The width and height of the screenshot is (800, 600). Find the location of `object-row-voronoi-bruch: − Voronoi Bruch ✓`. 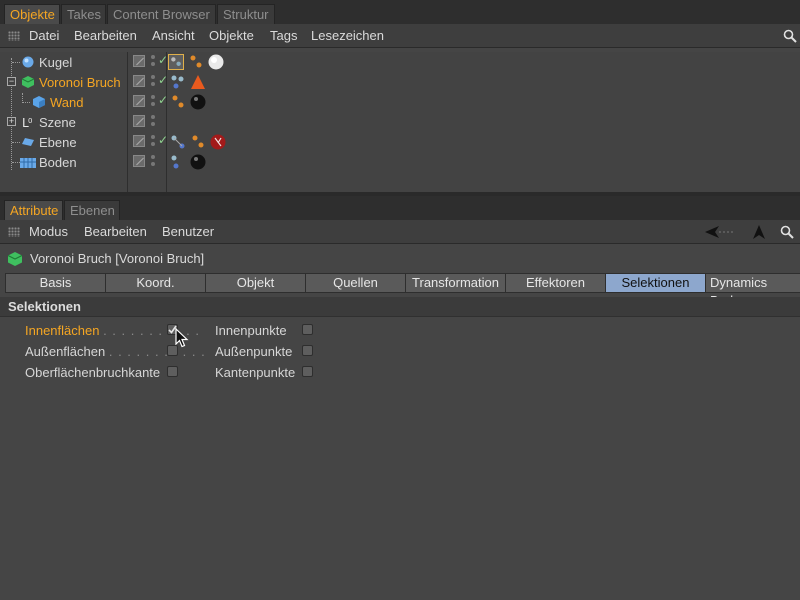

object-row-voronoi-bruch: − Voronoi Bruch ✓ is located at coordinates (400, 82).